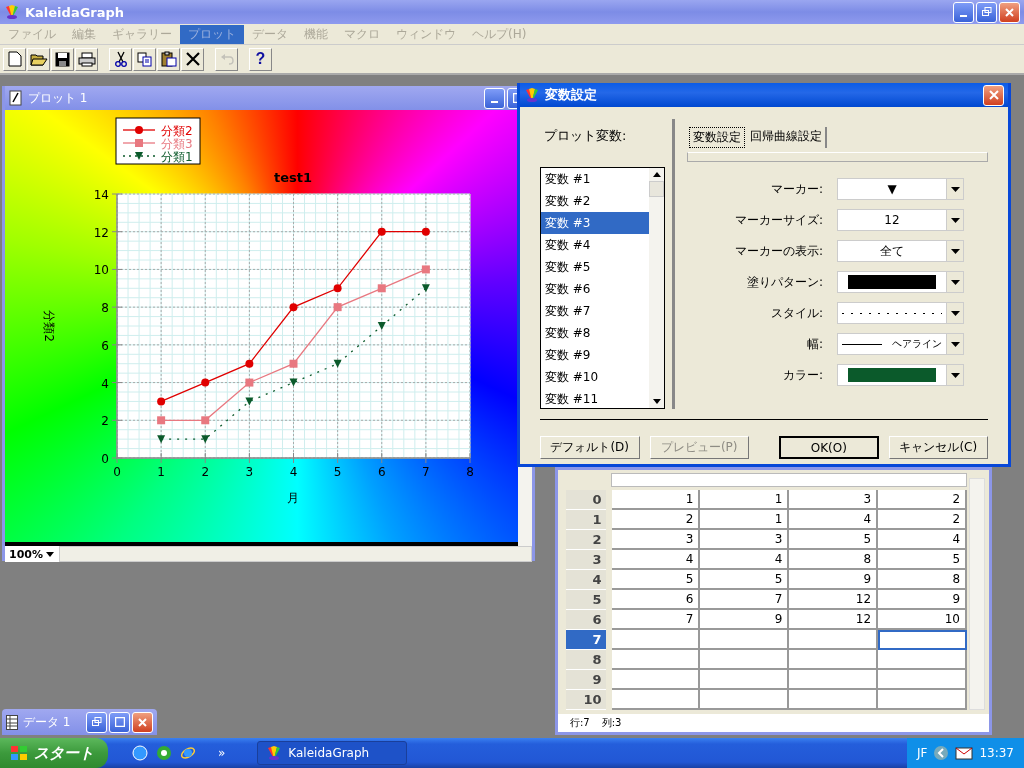  I want to click on variable-list-item: 変数 #3, so click(595, 223).